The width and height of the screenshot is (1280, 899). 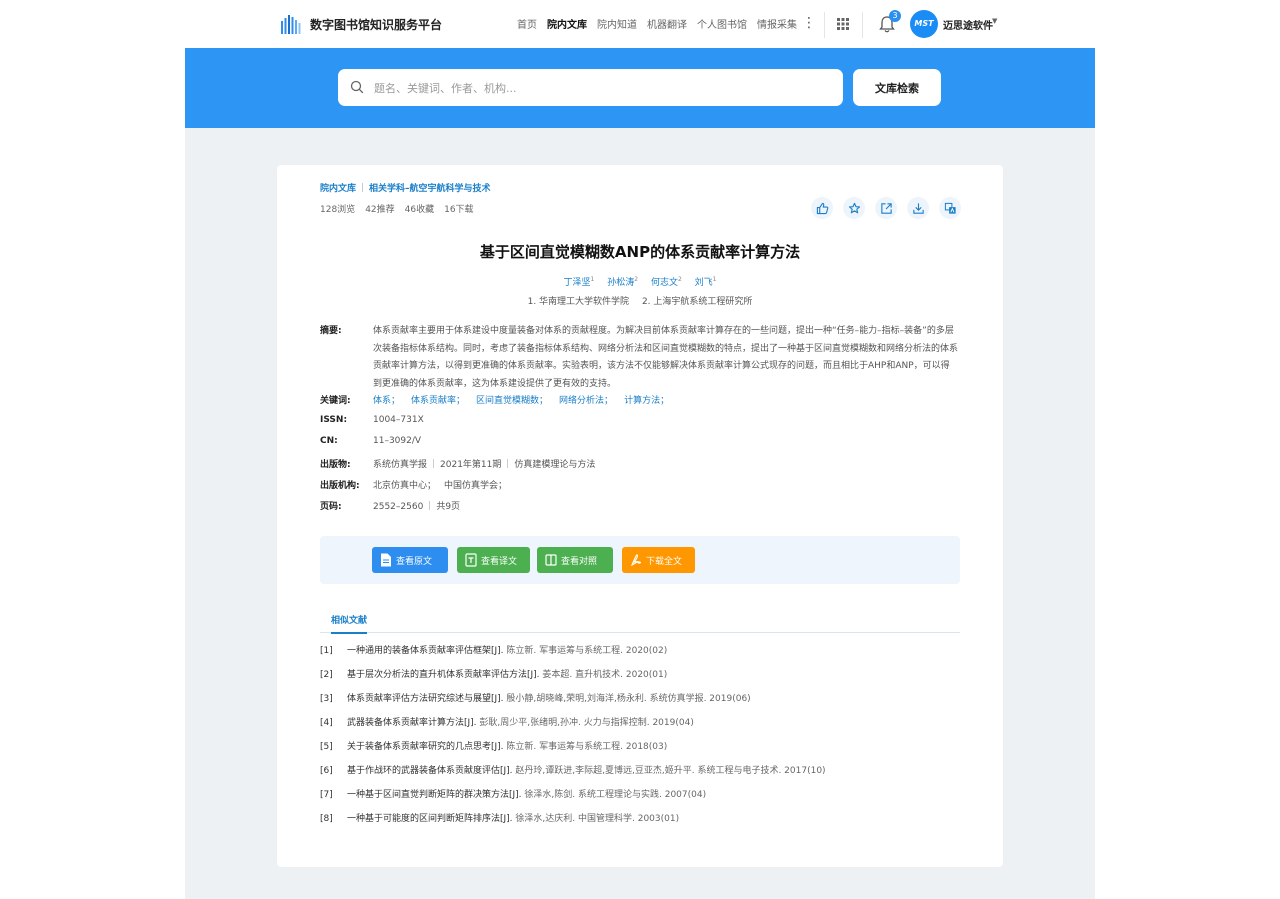 I want to click on pages-info: 2552–2560 共9页, so click(x=416, y=505).